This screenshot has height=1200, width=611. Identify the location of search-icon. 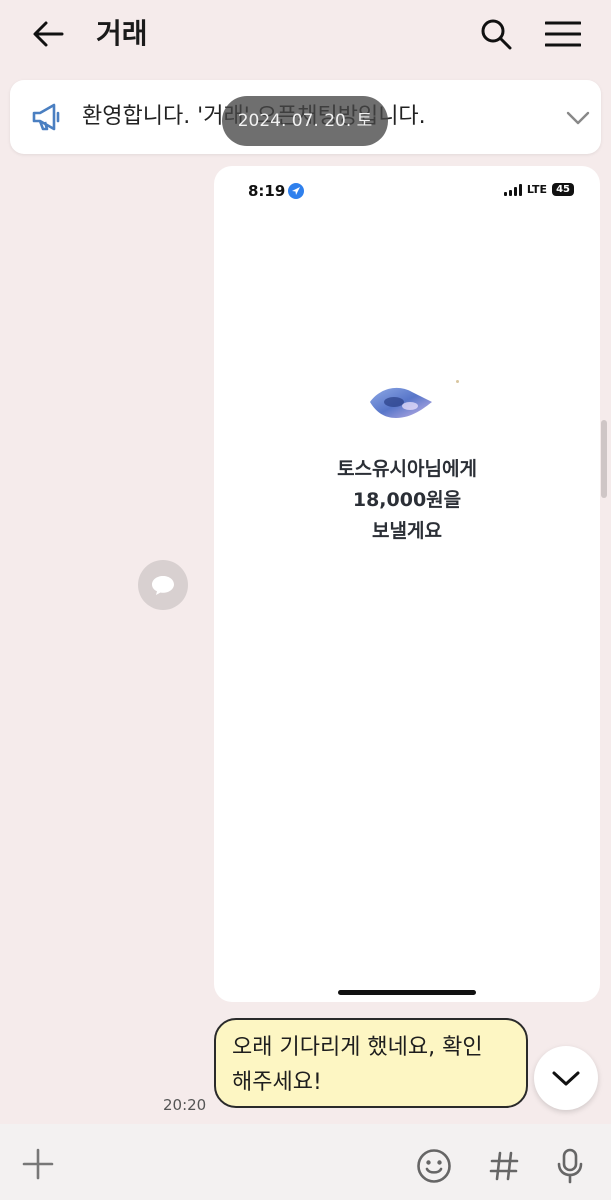
(496, 34).